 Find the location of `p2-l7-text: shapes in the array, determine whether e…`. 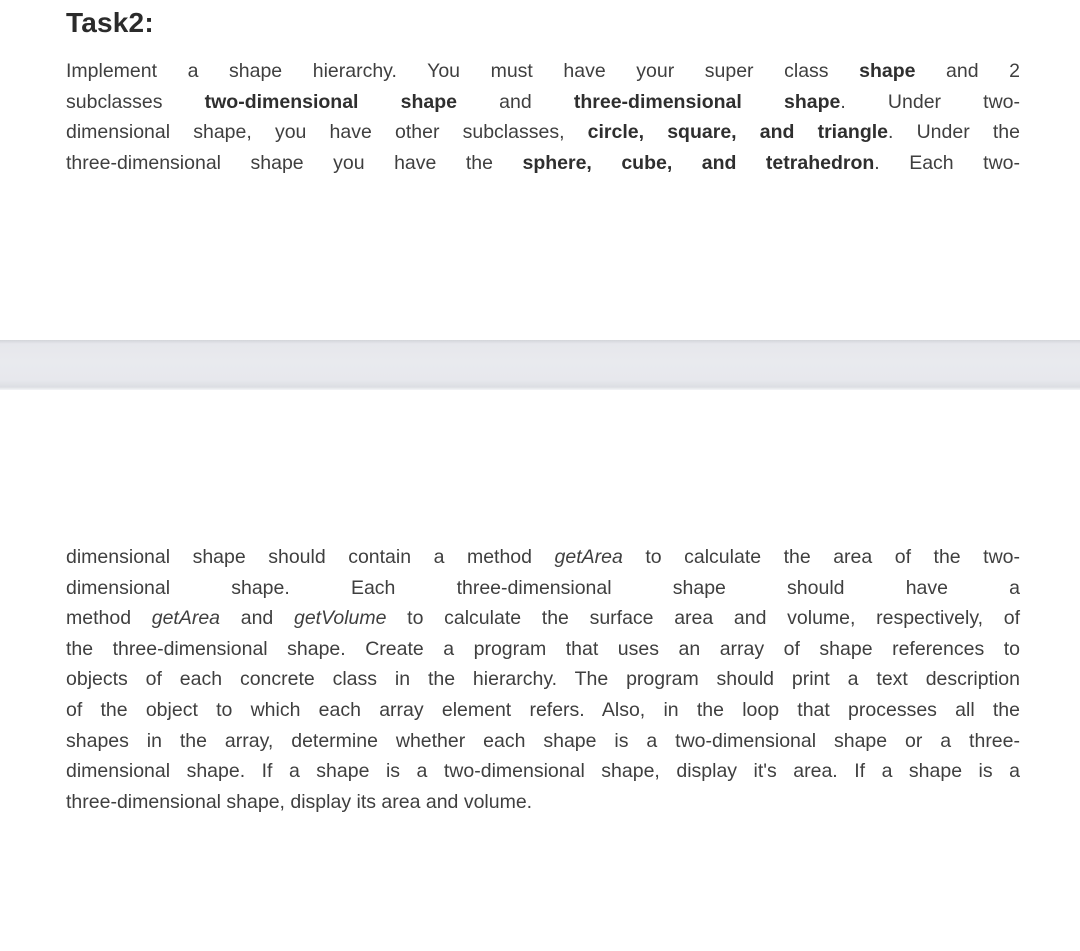

p2-l7-text: shapes in the array, determine whether e… is located at coordinates (543, 740).